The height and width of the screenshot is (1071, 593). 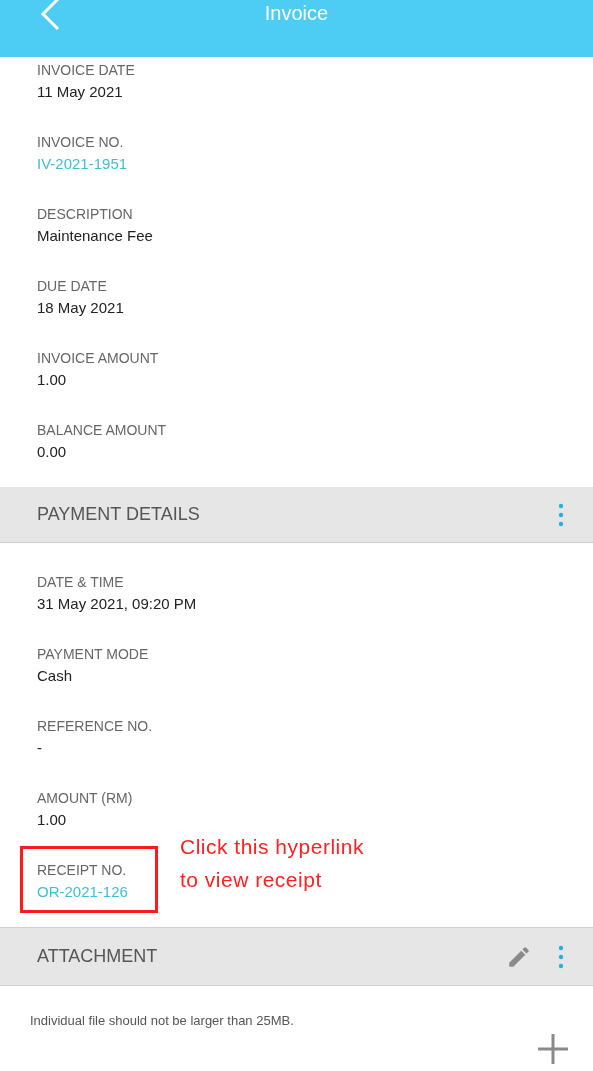 I want to click on back-icon, so click(x=50, y=15).